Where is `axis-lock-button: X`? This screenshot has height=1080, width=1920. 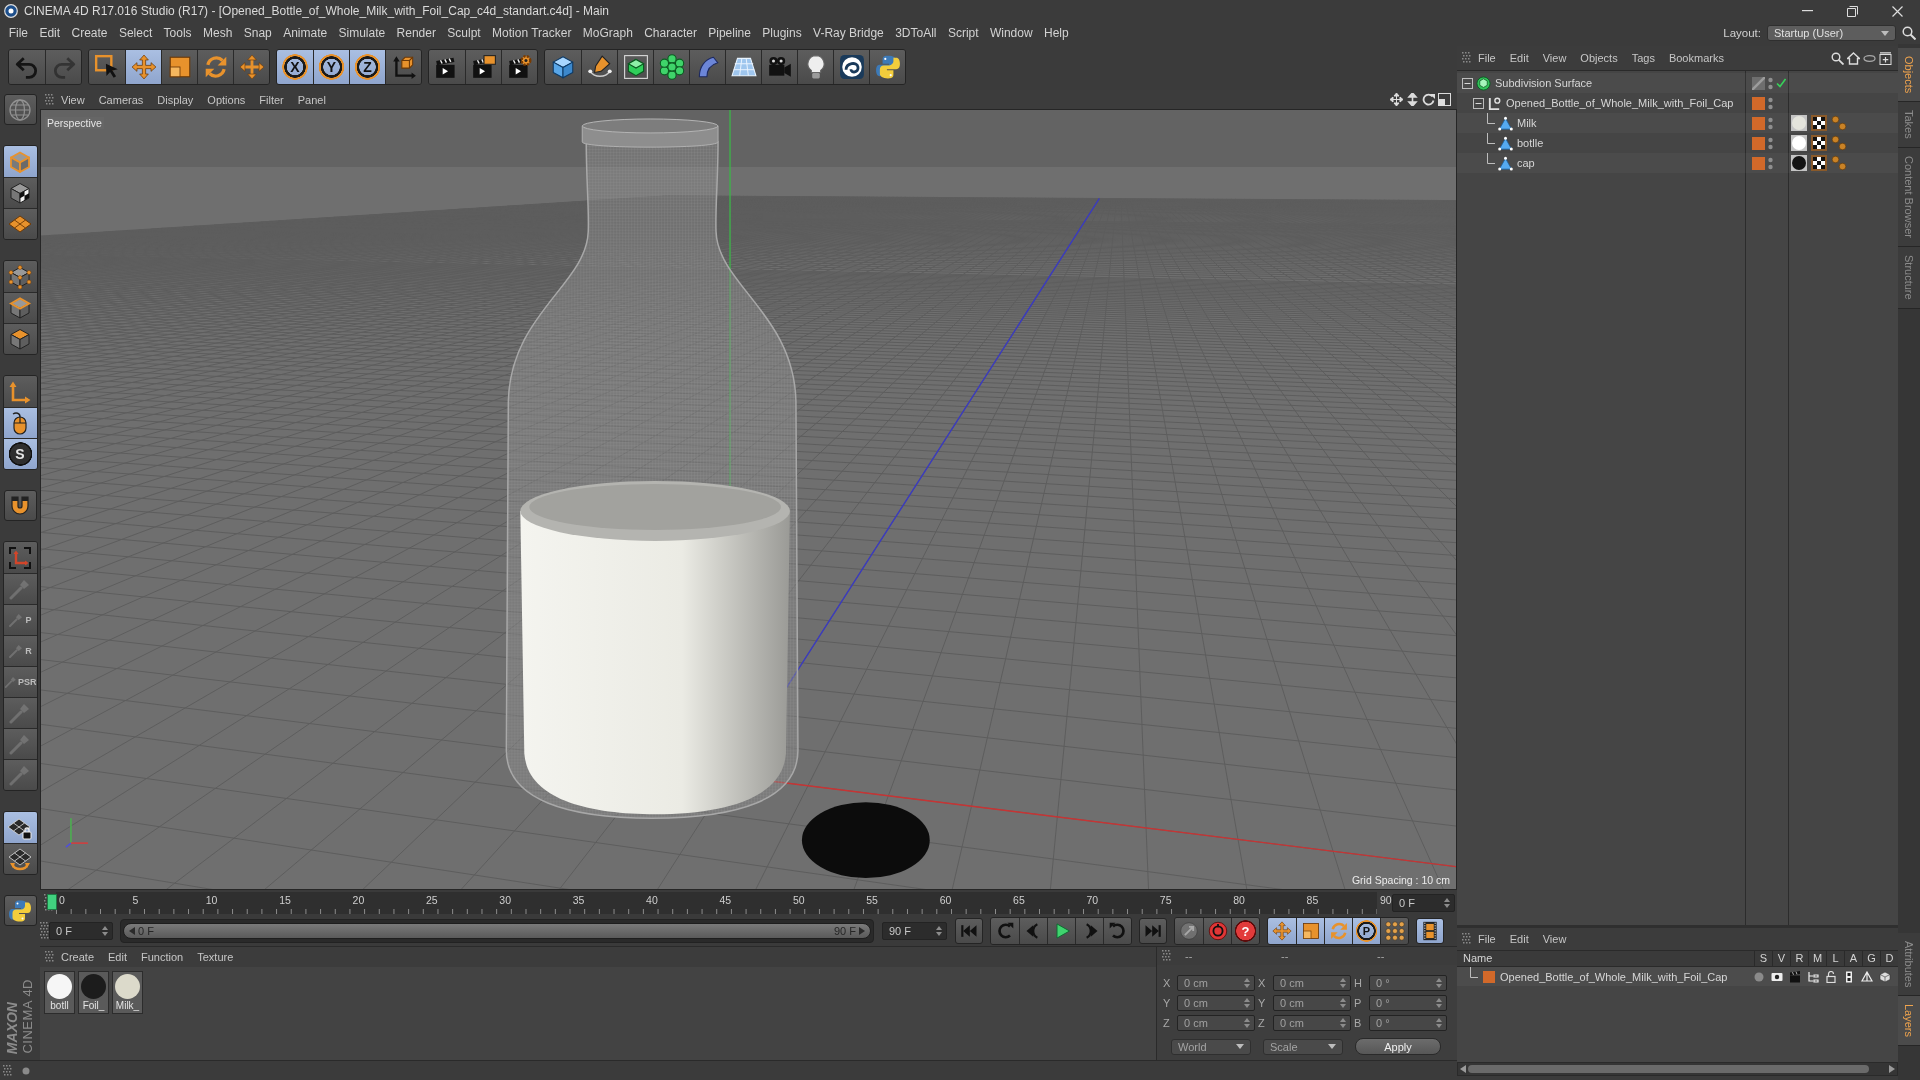 axis-lock-button: X is located at coordinates (295, 67).